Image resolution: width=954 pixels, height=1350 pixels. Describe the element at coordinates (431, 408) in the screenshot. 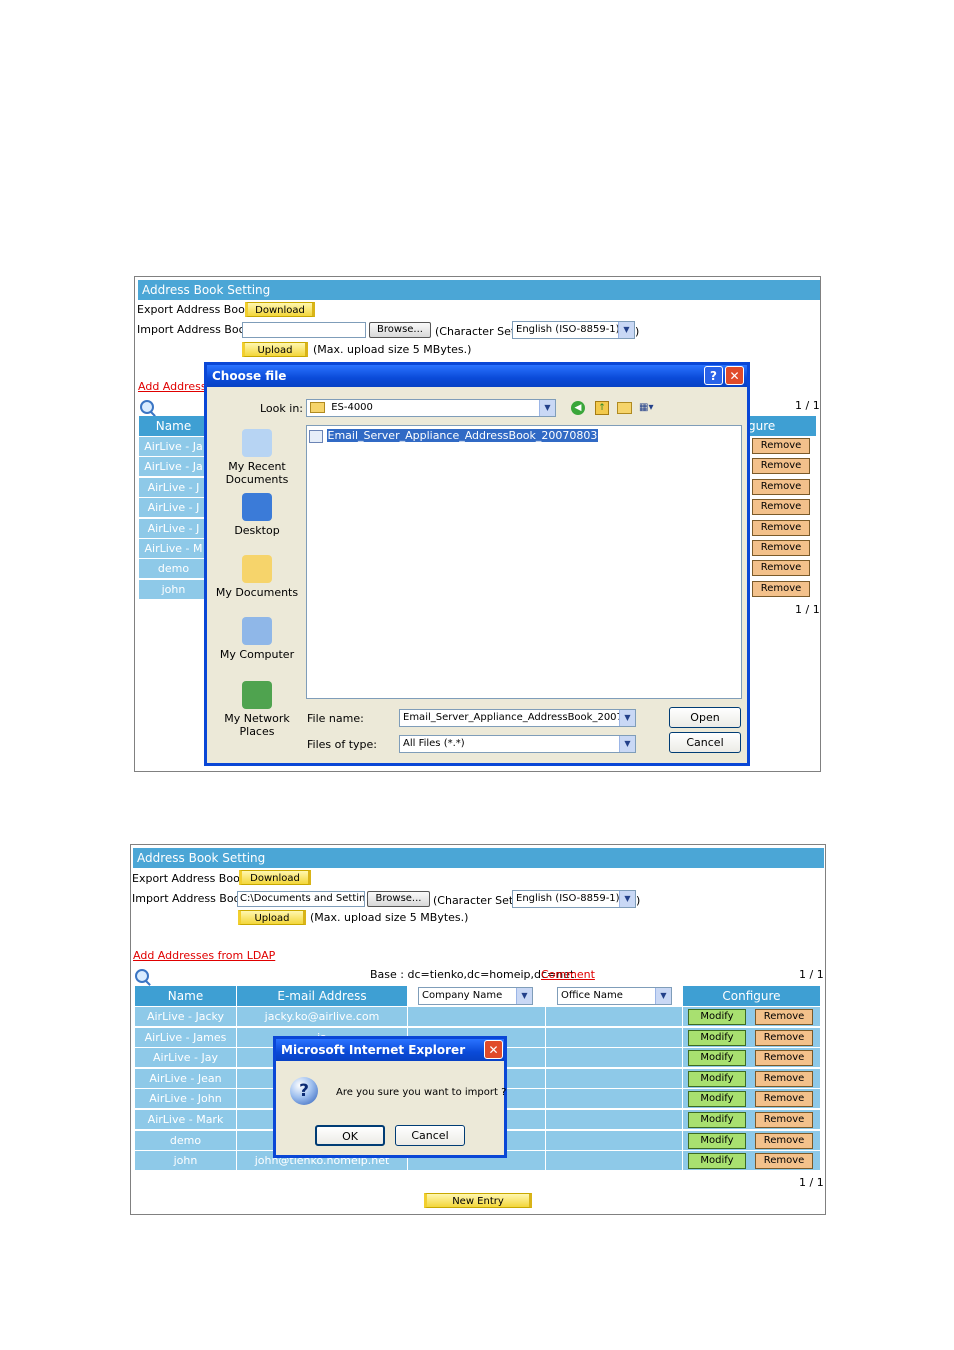

I see `look-in-select: ES-4000 ▼` at that location.